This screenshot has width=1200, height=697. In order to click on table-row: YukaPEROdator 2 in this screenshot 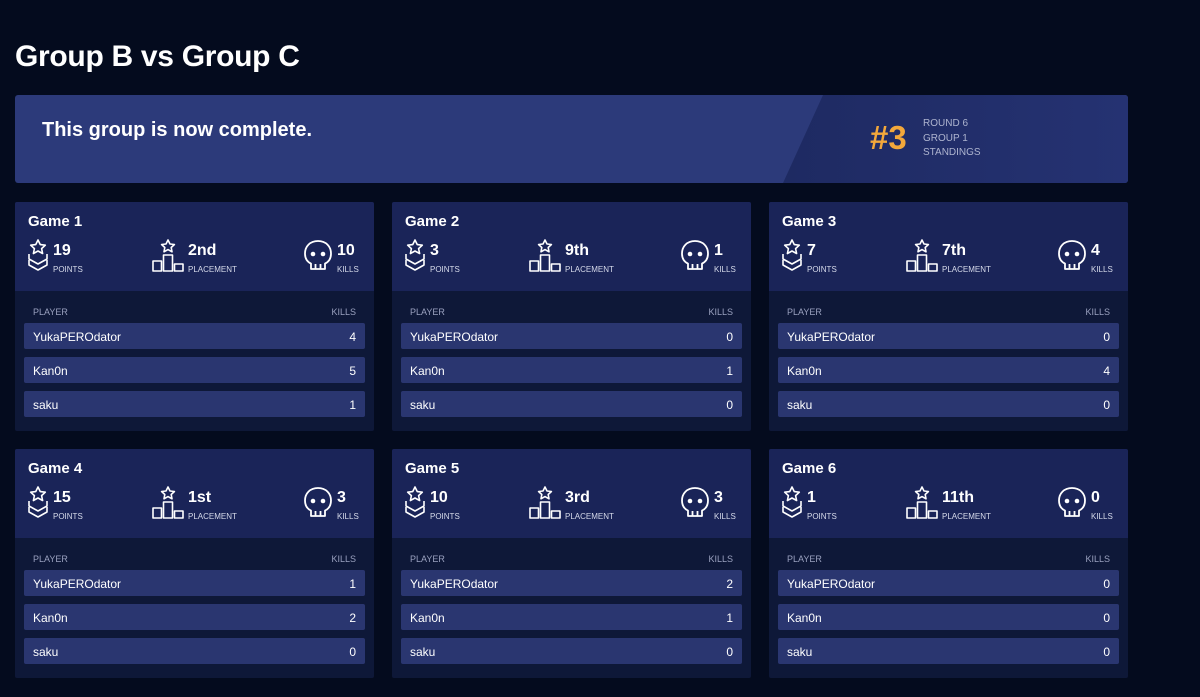, I will do `click(571, 583)`.